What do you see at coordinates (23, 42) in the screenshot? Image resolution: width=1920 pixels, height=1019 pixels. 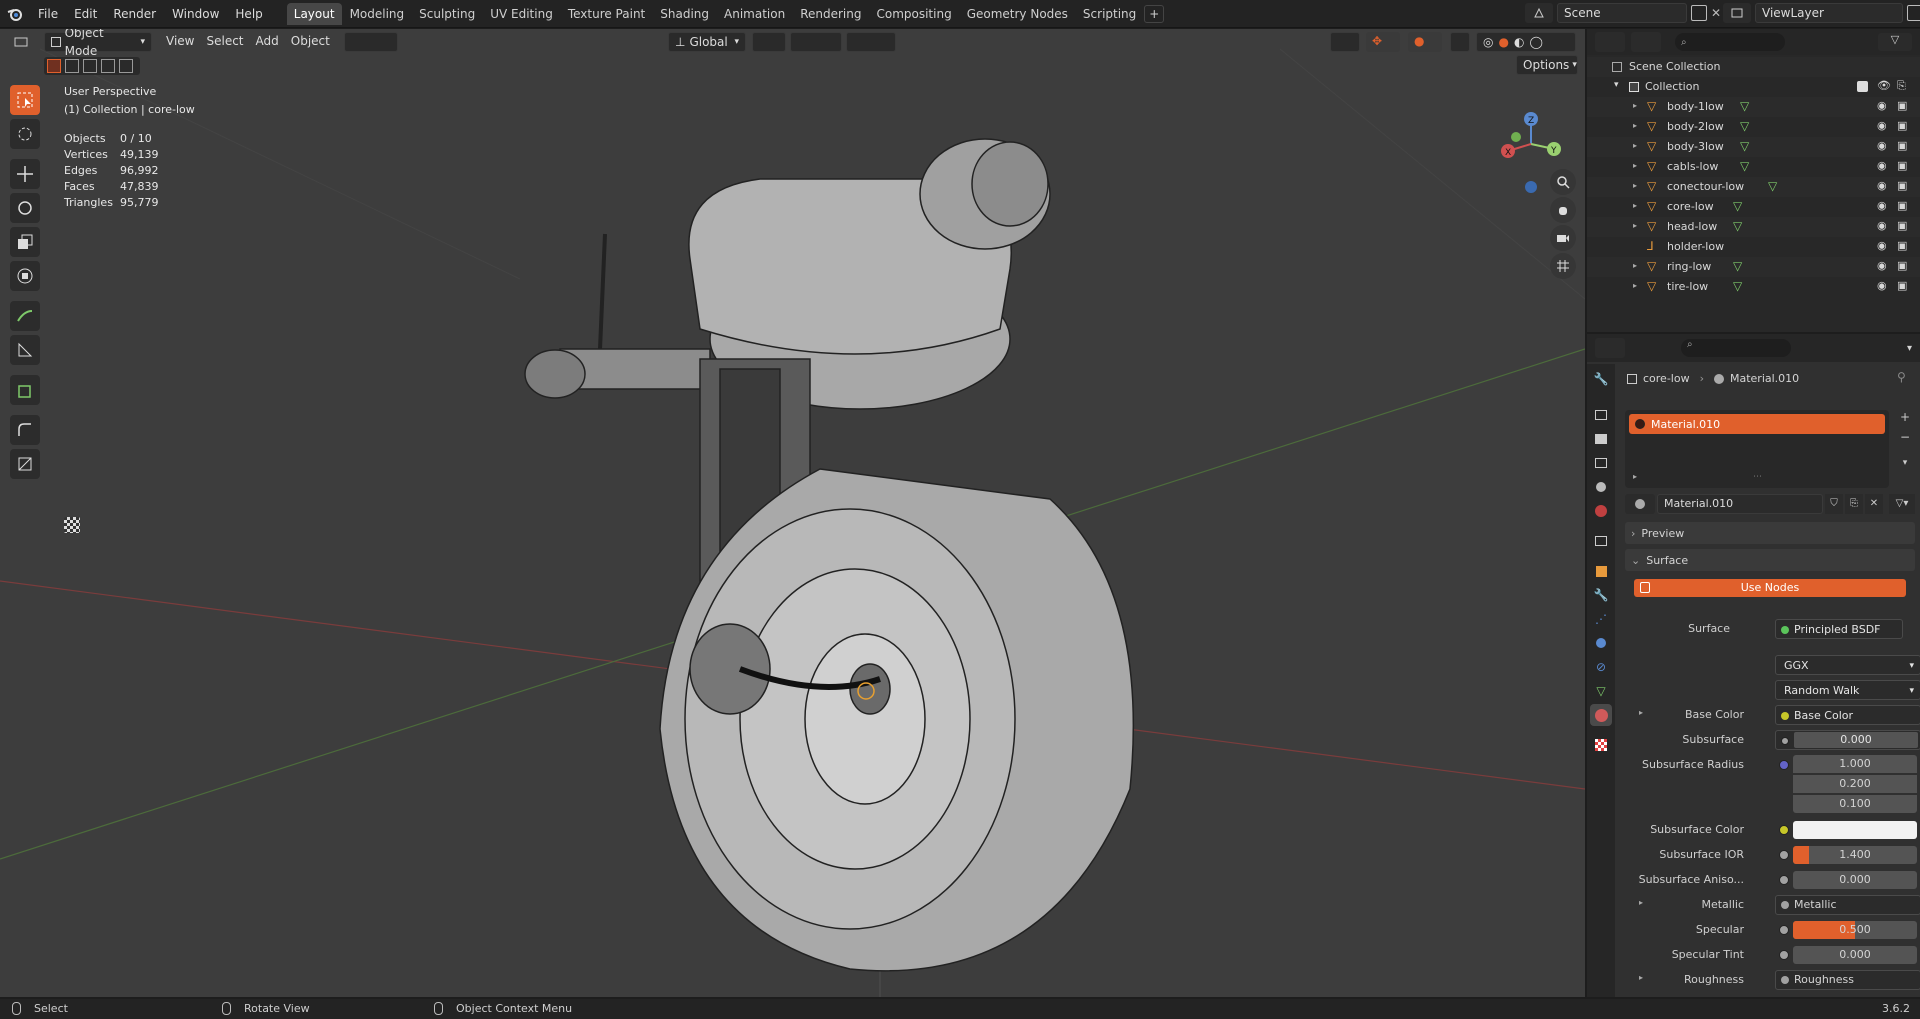 I see `editor-type-icon` at bounding box center [23, 42].